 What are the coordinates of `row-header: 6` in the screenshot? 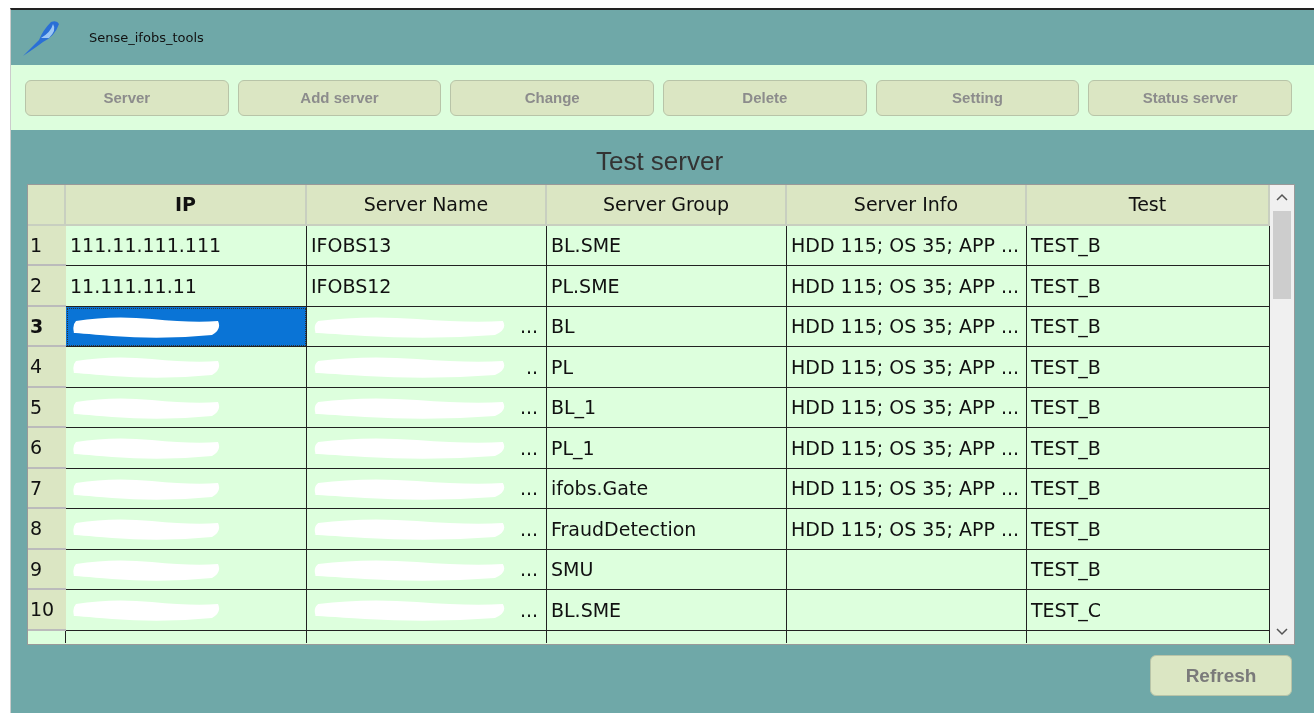 It's located at (47, 448).